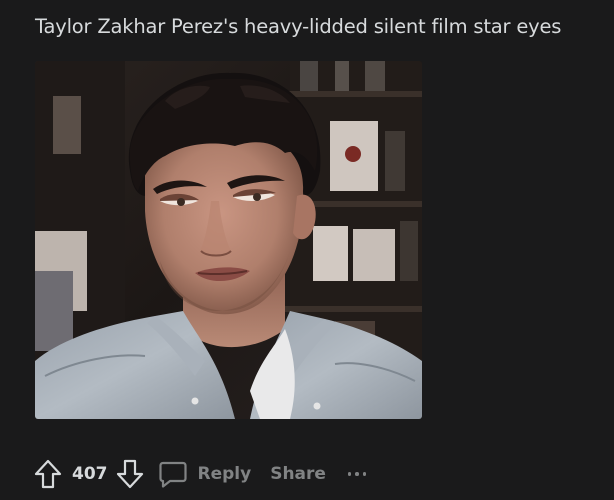 The width and height of the screenshot is (614, 500). I want to click on vote-count: 407, so click(90, 474).